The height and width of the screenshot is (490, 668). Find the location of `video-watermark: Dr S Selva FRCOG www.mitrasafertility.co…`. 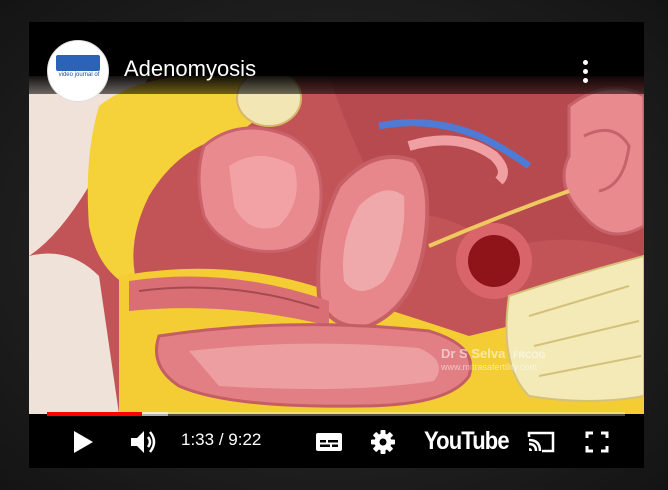

video-watermark: Dr S Selva FRCOG www.mitrasafertility.co… is located at coordinates (493, 359).